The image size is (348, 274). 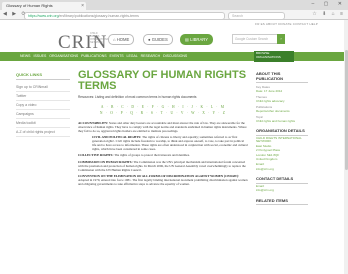 What do you see at coordinates (96, 155) in the screenshot?
I see `entry-term: COLLECTIVE RIGHTS:` at bounding box center [96, 155].